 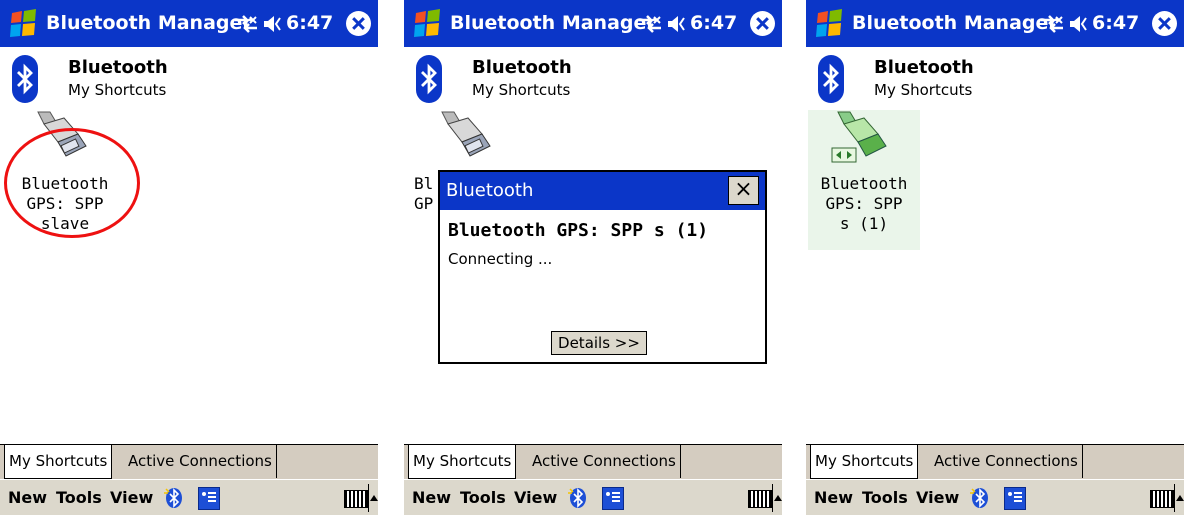 I want to click on dialog-heading: Bluetooth GPS: SPP s (1), so click(x=578, y=230).